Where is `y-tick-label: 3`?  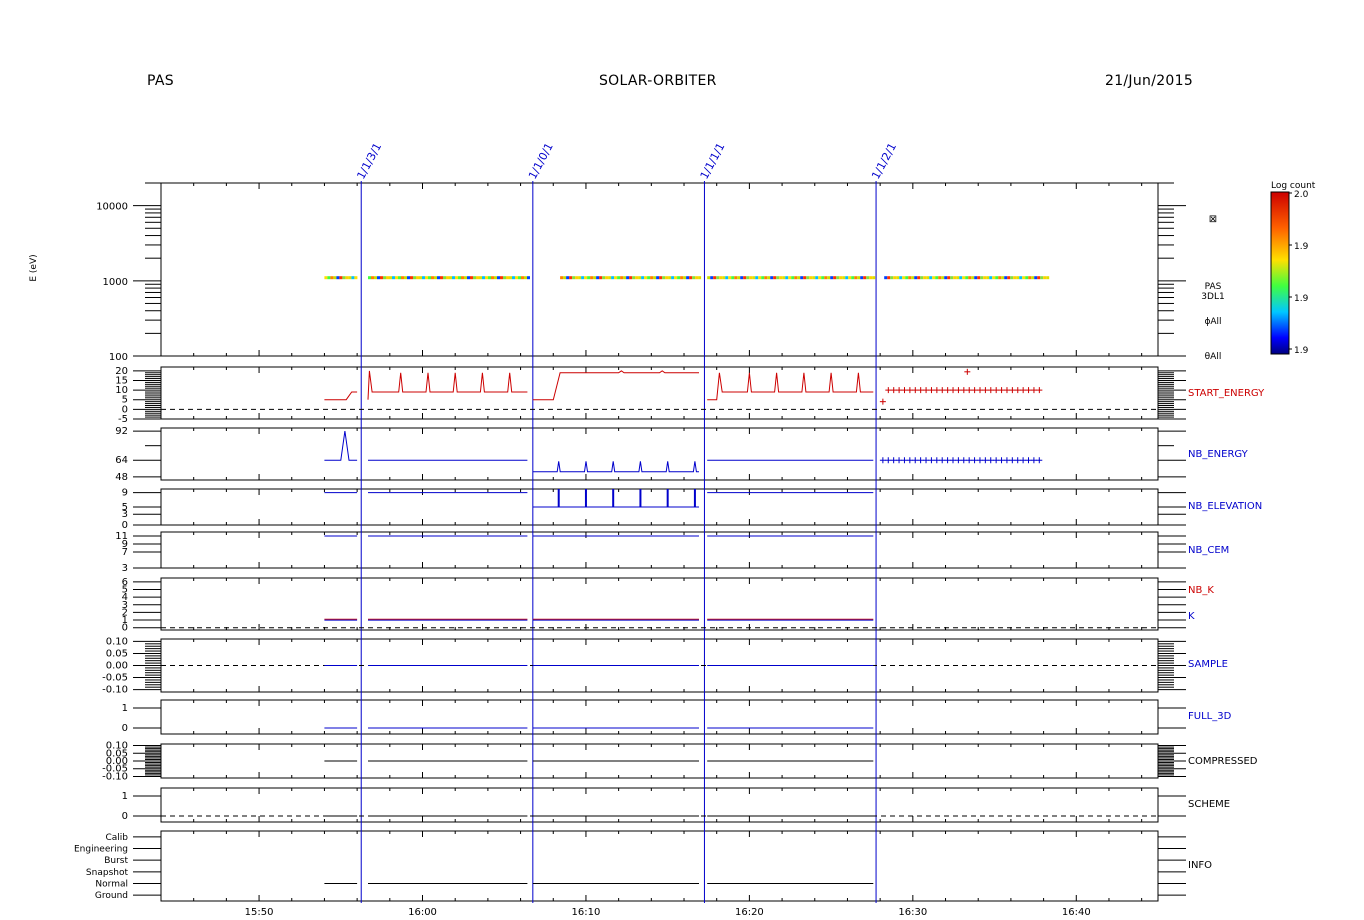 y-tick-label: 3 is located at coordinates (125, 568).